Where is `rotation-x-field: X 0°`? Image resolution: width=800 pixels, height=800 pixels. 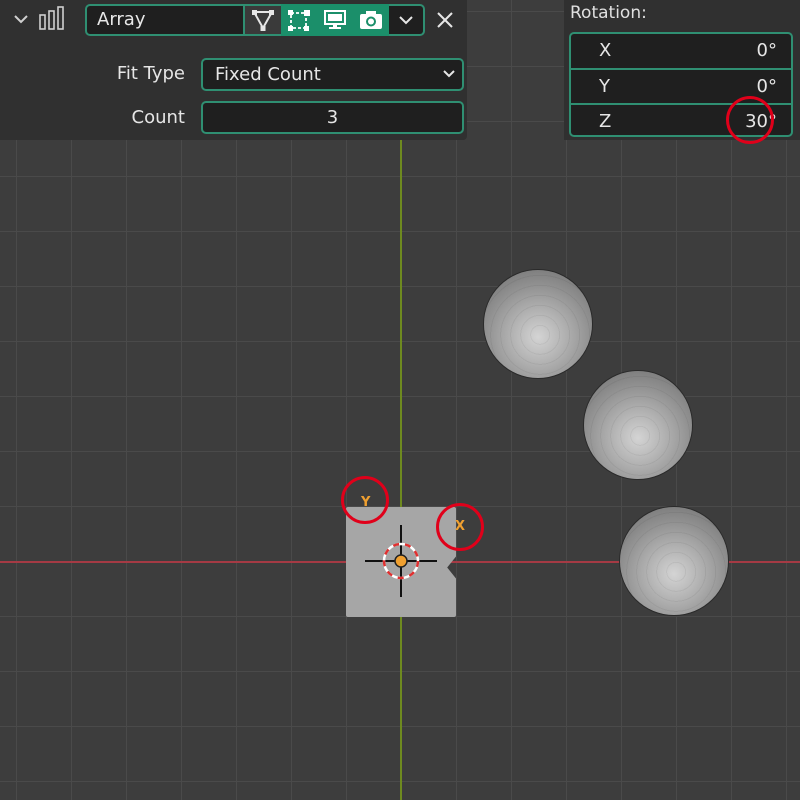
rotation-x-field: X 0° is located at coordinates (681, 51).